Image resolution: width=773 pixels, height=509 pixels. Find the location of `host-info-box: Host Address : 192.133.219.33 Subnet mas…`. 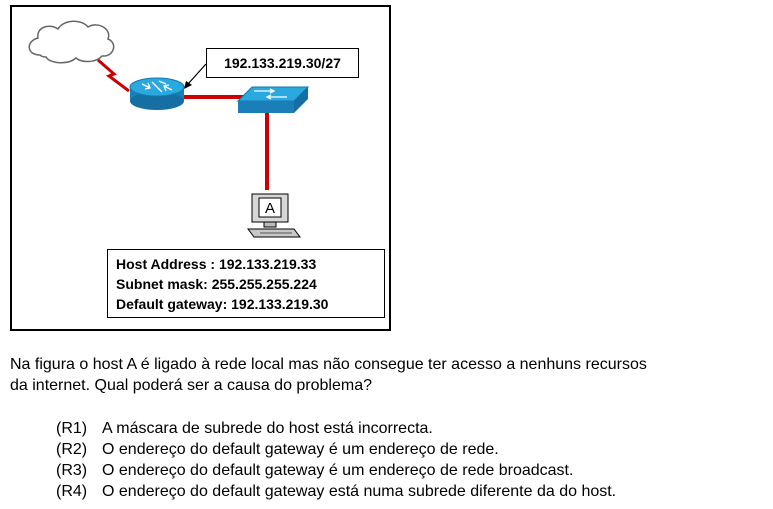

host-info-box: Host Address : 192.133.219.33 Subnet mas… is located at coordinates (246, 283).